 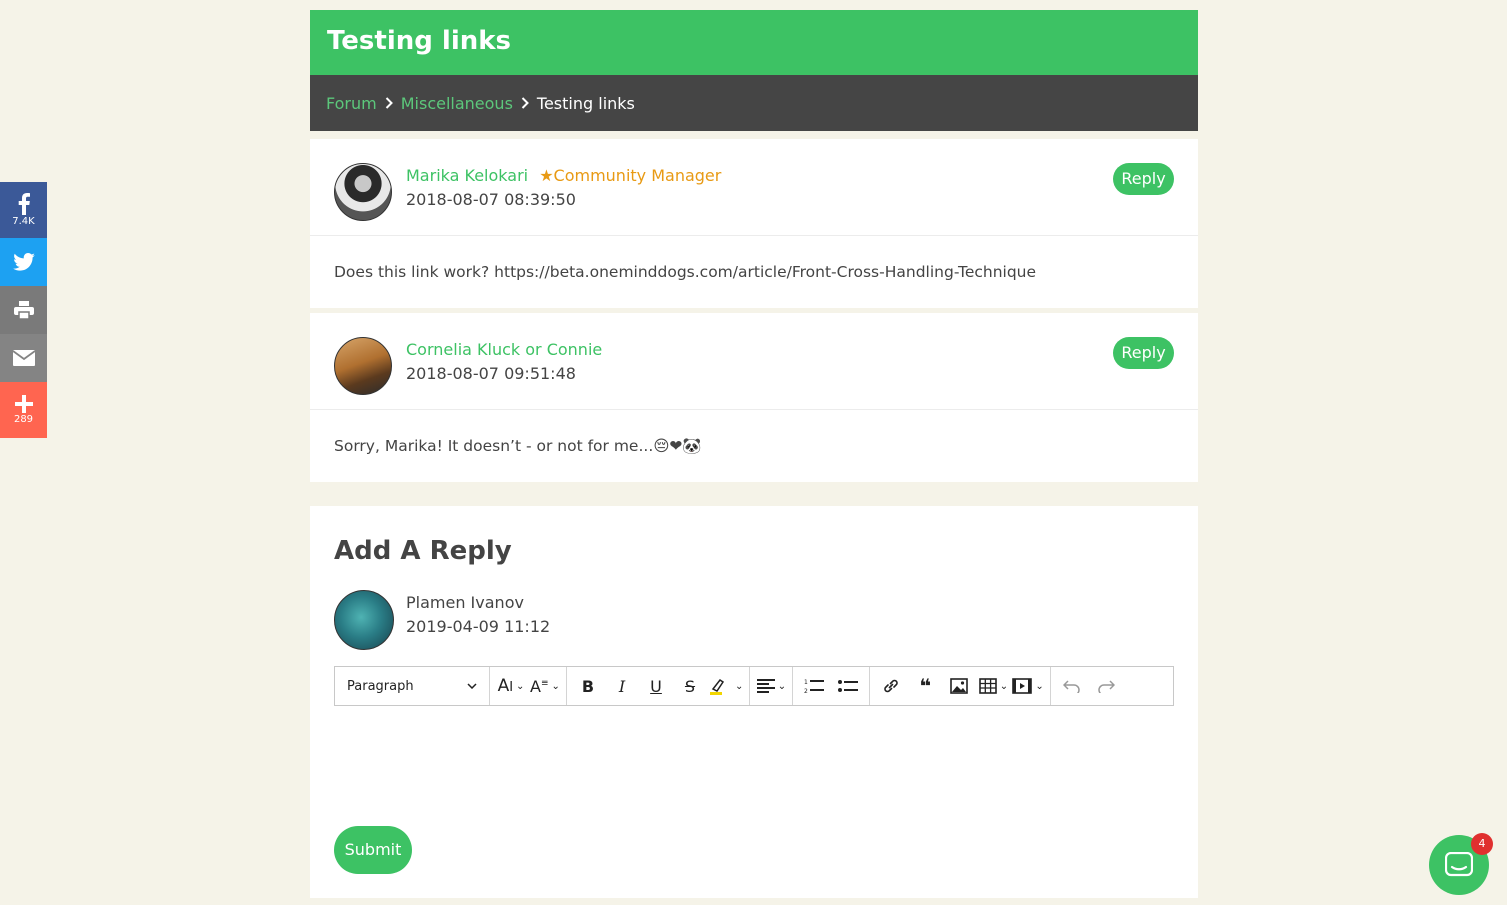 What do you see at coordinates (478, 626) in the screenshot?
I see `current-date: 2019-04-09 11:12` at bounding box center [478, 626].